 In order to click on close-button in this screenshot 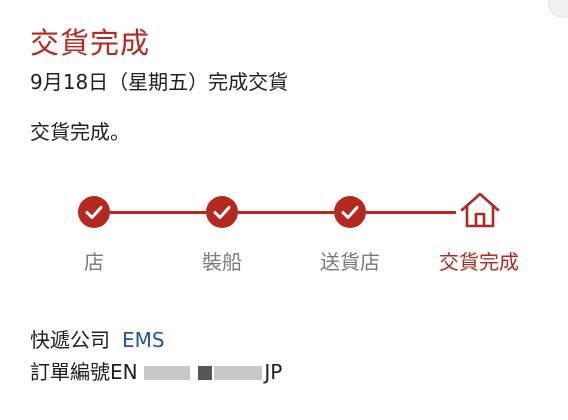, I will do `click(558, 9)`.